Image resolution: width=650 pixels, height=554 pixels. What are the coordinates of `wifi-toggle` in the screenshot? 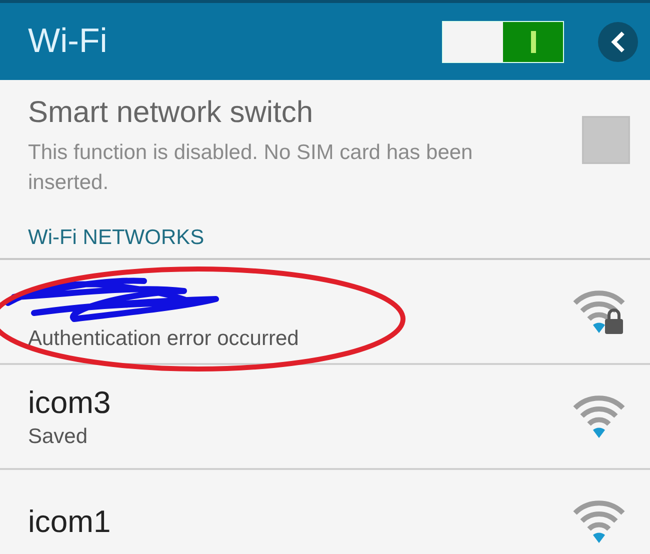 It's located at (503, 41).